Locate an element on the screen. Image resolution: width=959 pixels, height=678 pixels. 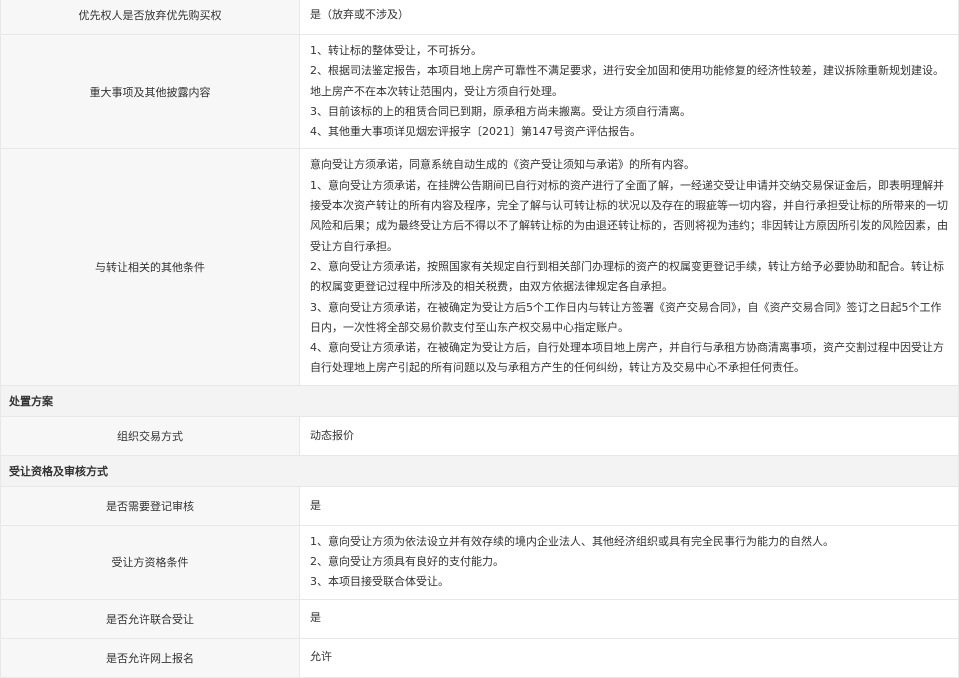
value-line: 2、意向受让方须具有良好的支付能力。 is located at coordinates (407, 562).